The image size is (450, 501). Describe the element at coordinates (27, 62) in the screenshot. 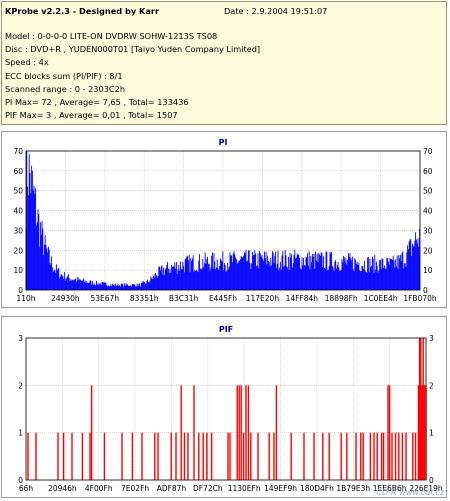

I see `scan-speed: Speed : 4x` at that location.